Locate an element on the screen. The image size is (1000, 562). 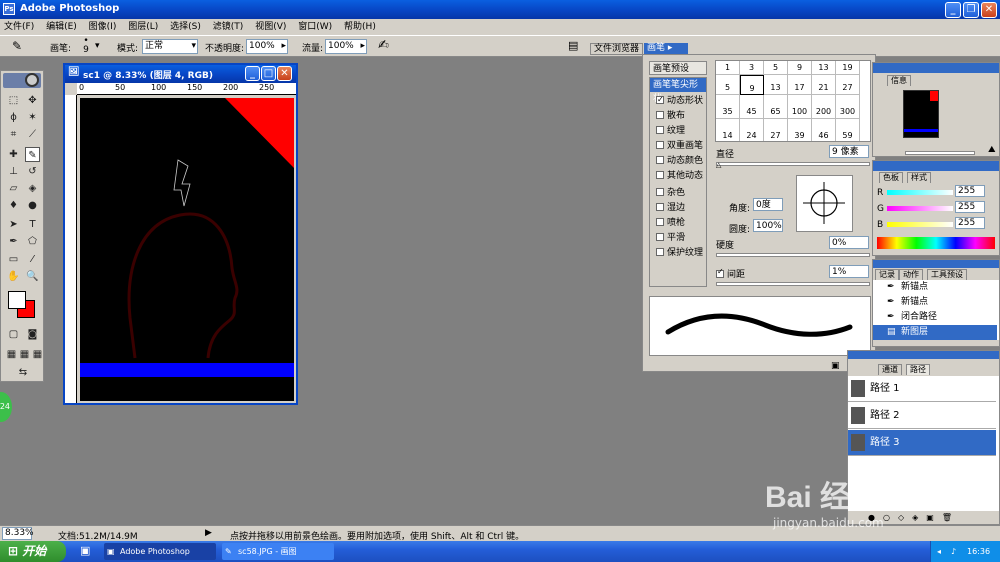
quicklaunch-desktop-icon: ▣ is located at coordinates (85, 550).